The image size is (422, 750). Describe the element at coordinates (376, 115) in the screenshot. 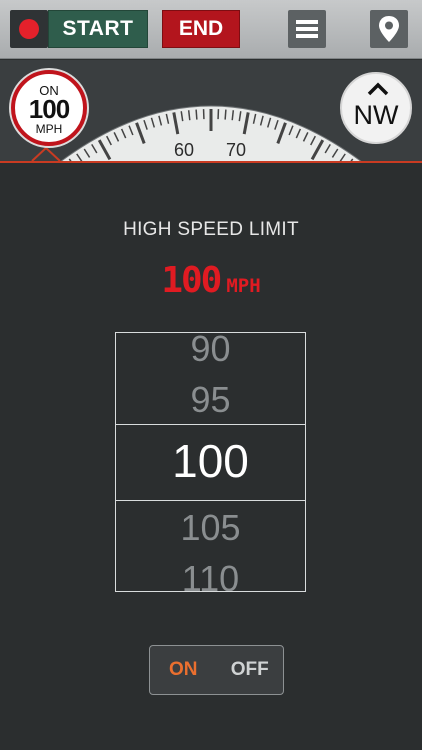

I see `compass-direction: NW` at that location.